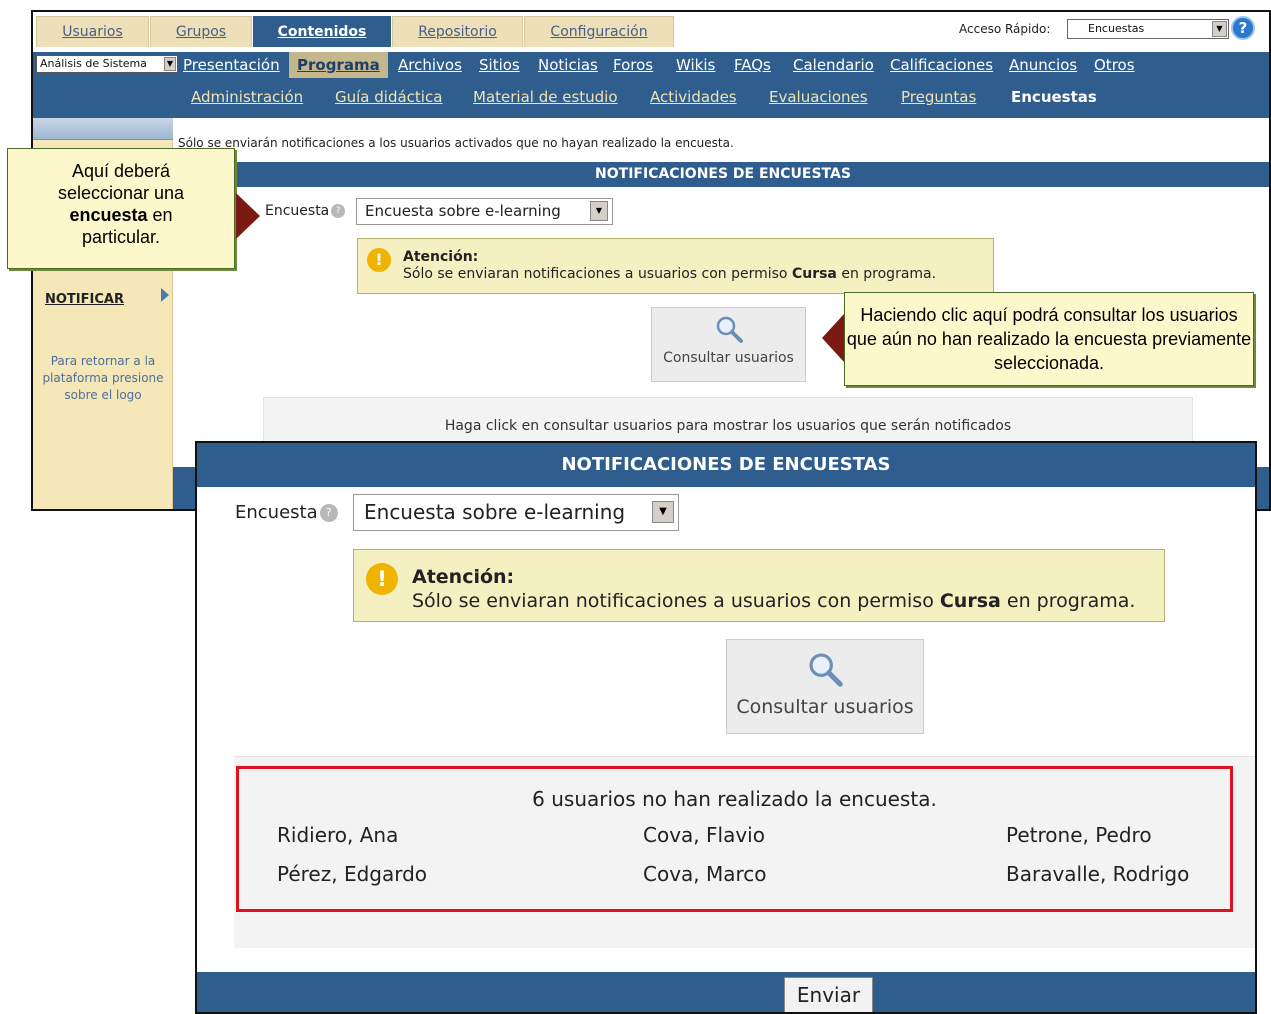  I want to click on sidebar-item-notificar: NOTIFICAR, so click(84, 299).